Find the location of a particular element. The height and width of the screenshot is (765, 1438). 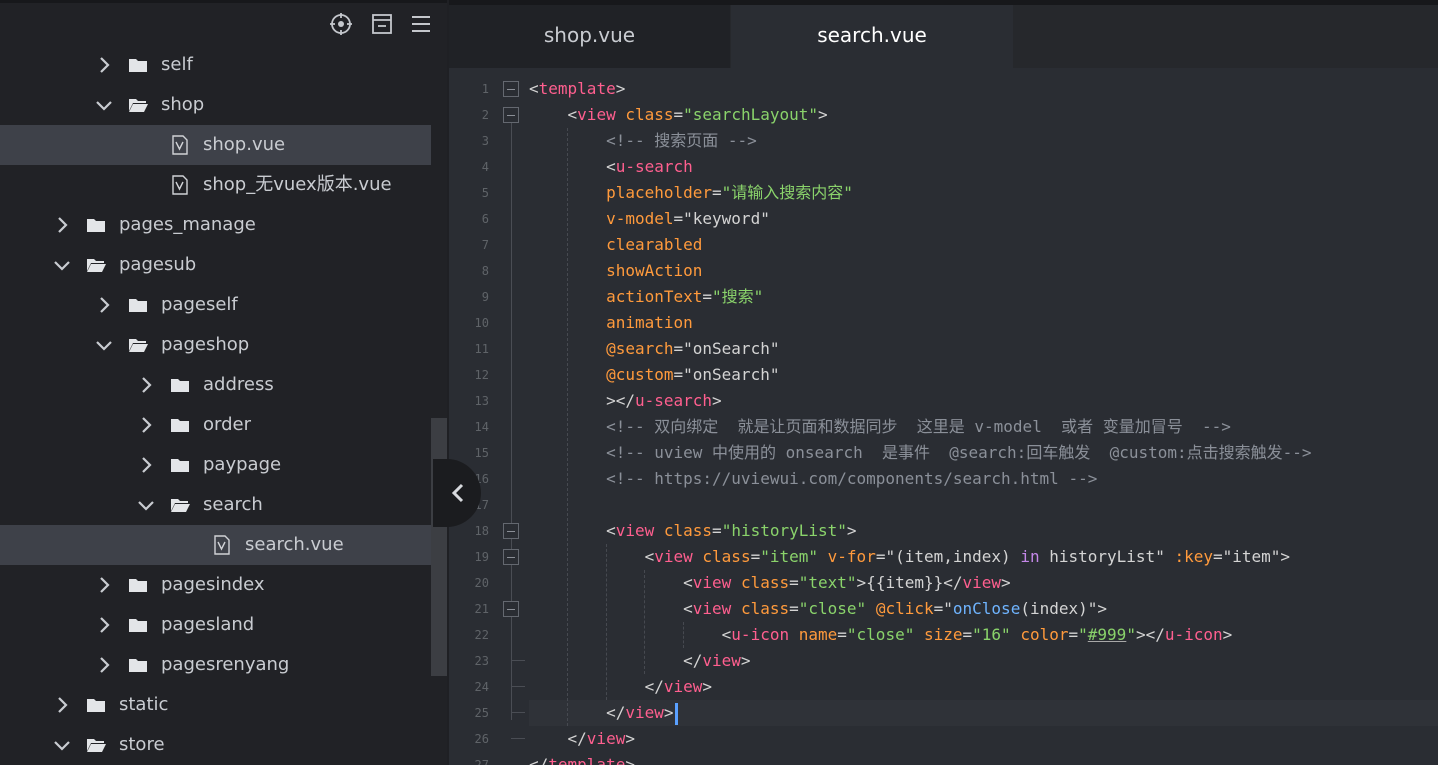

code-token: #999 is located at coordinates (1107, 634).